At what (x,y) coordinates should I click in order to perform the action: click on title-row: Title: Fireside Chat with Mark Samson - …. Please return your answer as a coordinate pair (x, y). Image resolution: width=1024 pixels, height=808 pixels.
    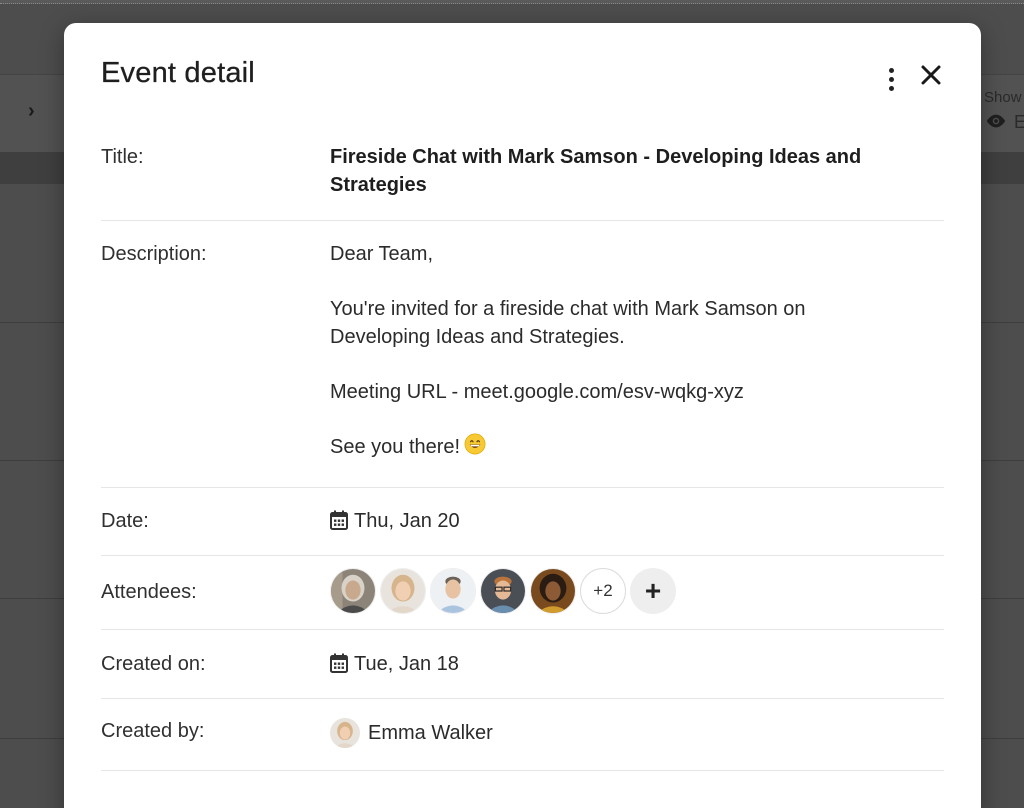
    Looking at the image, I should click on (522, 182).